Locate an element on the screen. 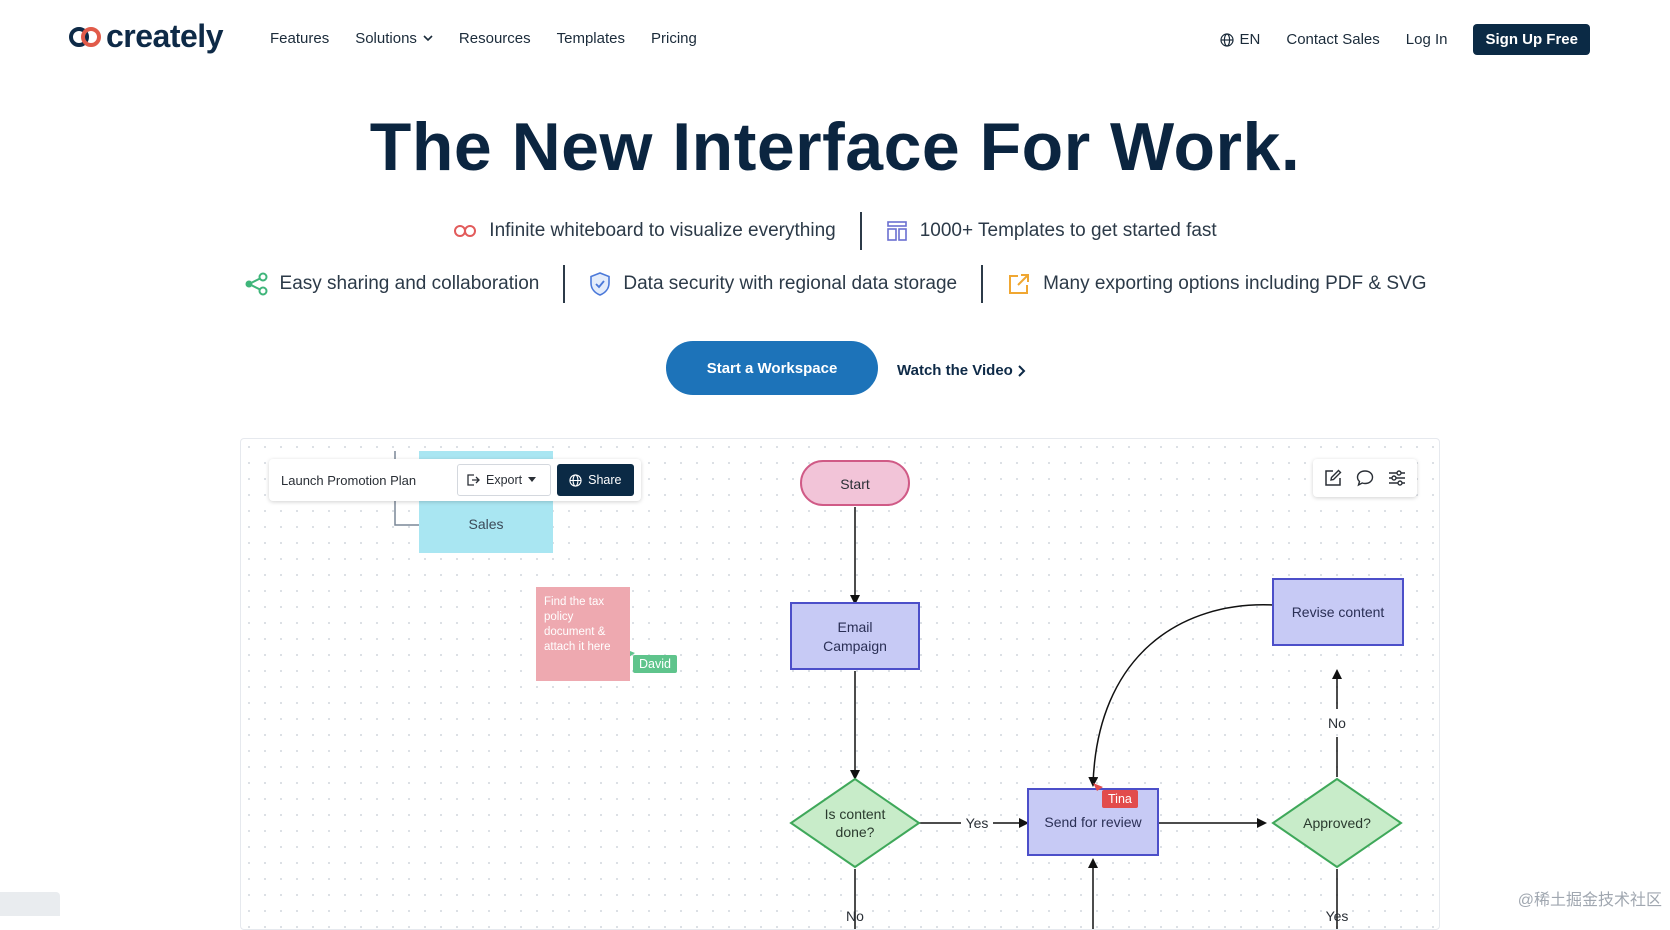  comment-icon is located at coordinates (1365, 478).